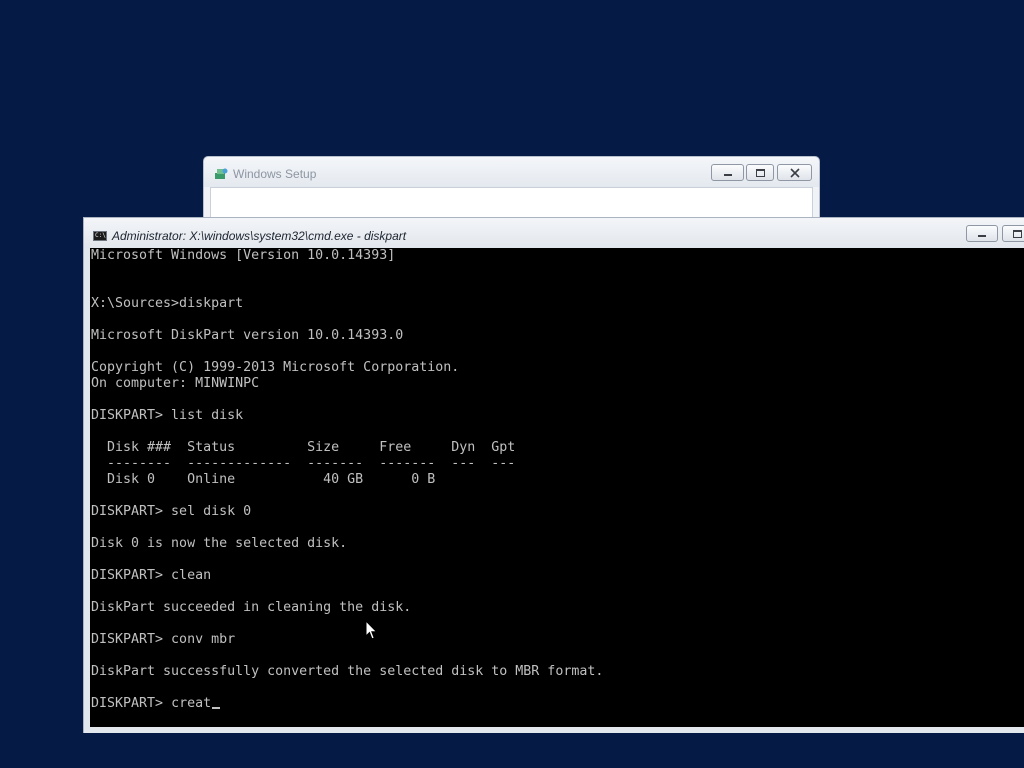 The image size is (1024, 768). Describe the element at coordinates (511, 172) in the screenshot. I see `setup-title-bar: Windows Setup` at that location.